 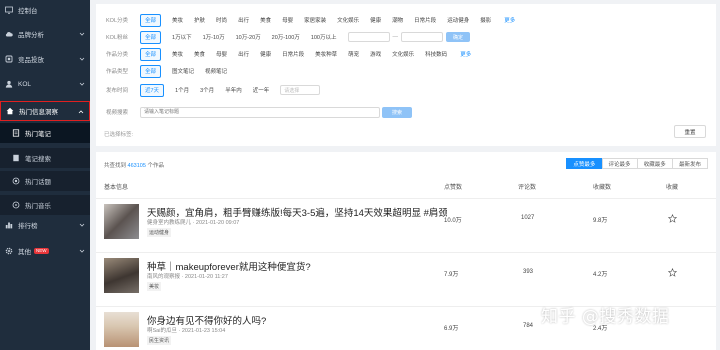 What do you see at coordinates (117, 113) in the screenshot?
I see `filter-label: 视频搜索` at bounding box center [117, 113].